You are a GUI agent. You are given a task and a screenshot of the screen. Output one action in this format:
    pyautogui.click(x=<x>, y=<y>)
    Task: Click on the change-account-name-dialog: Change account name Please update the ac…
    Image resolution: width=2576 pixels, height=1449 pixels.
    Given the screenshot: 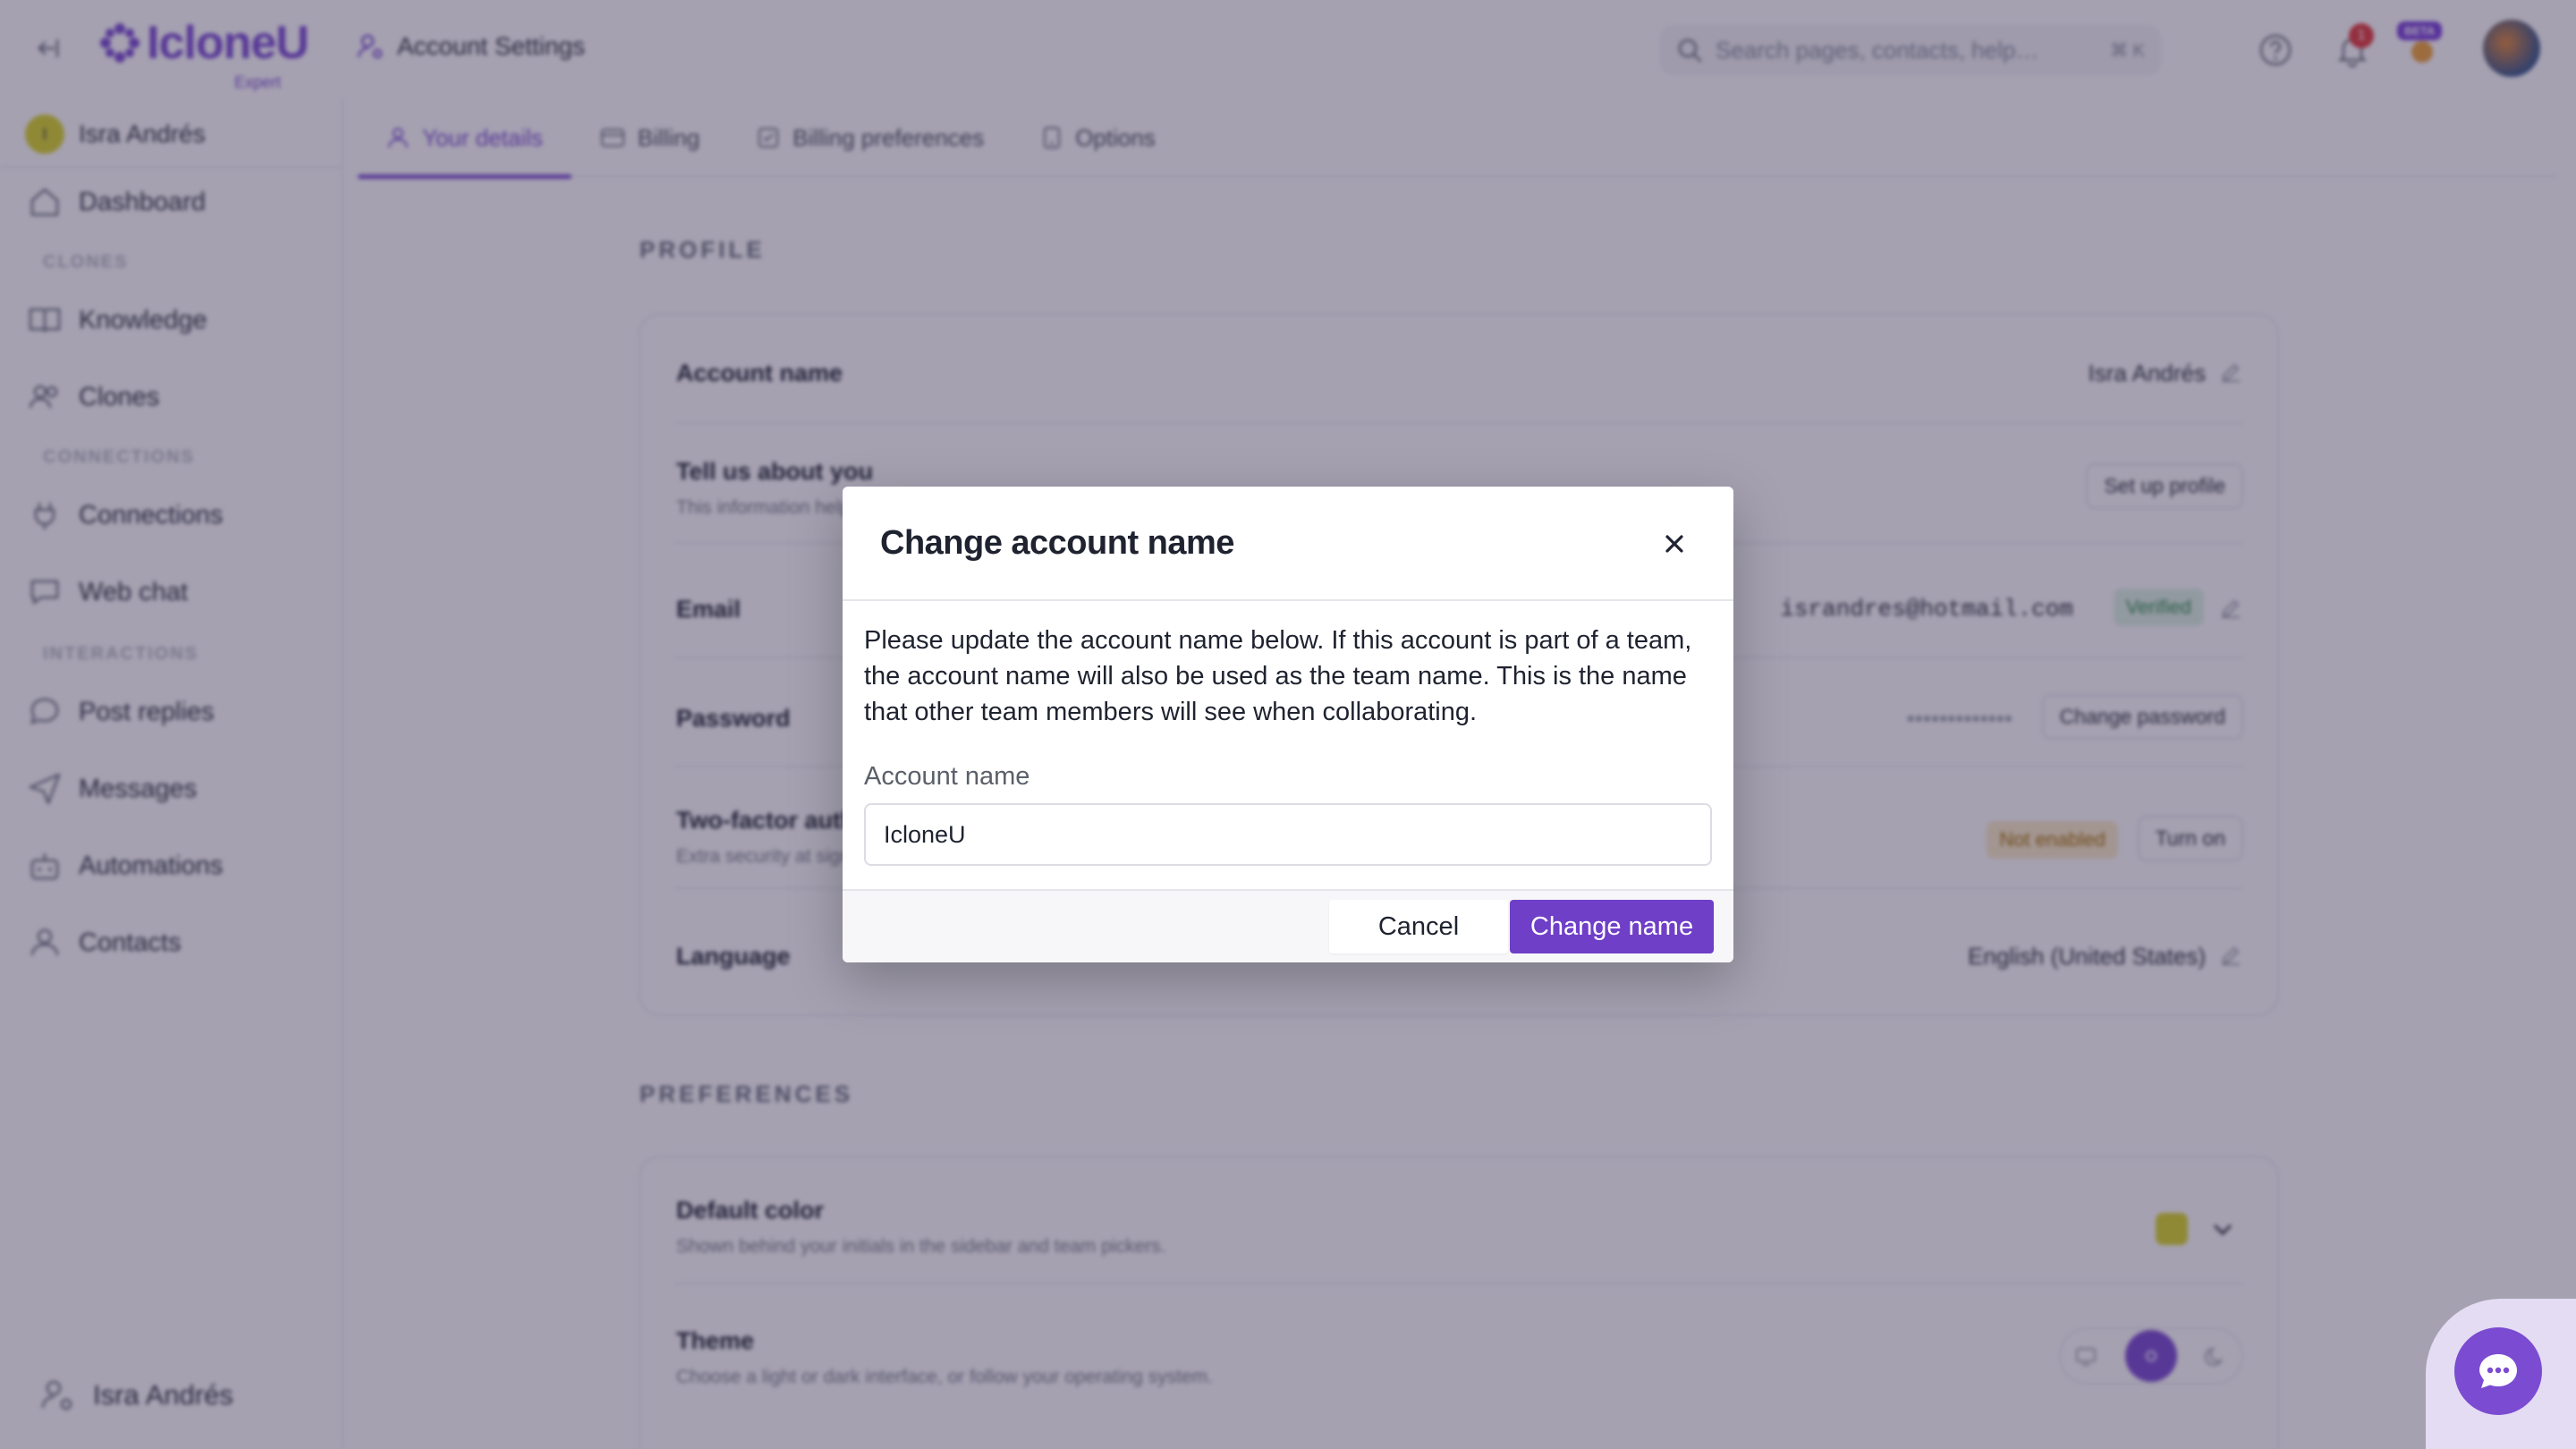 What is the action you would take?
    pyautogui.click(x=1288, y=724)
    